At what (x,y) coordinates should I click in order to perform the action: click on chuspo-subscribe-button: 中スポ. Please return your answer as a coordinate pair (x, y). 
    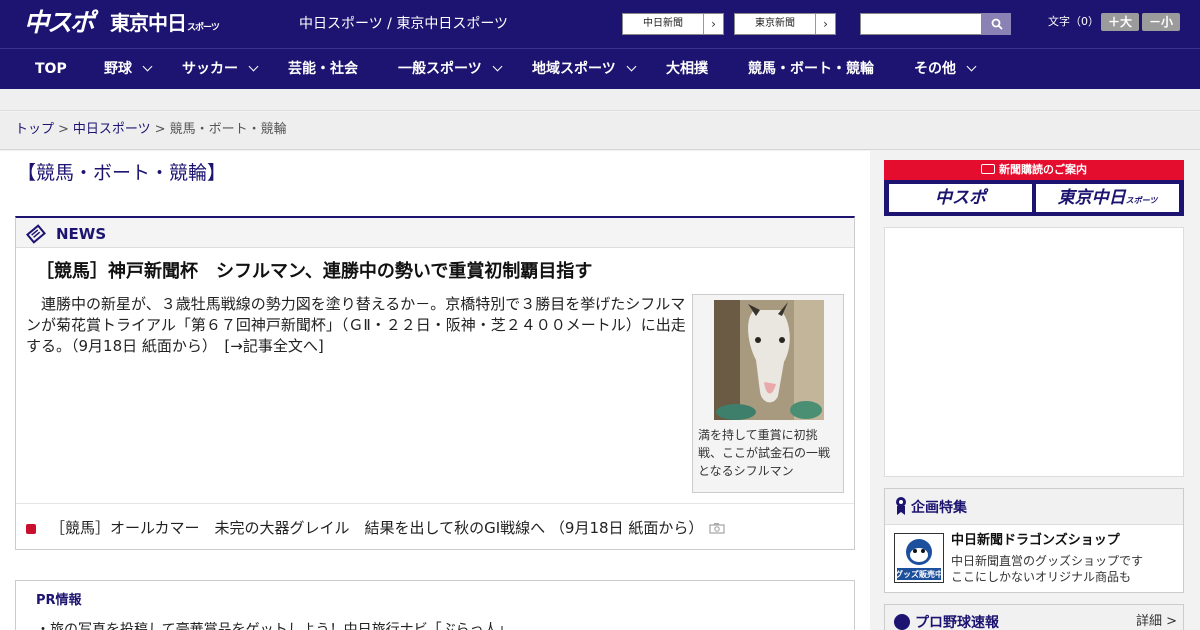
    Looking at the image, I should click on (960, 198).